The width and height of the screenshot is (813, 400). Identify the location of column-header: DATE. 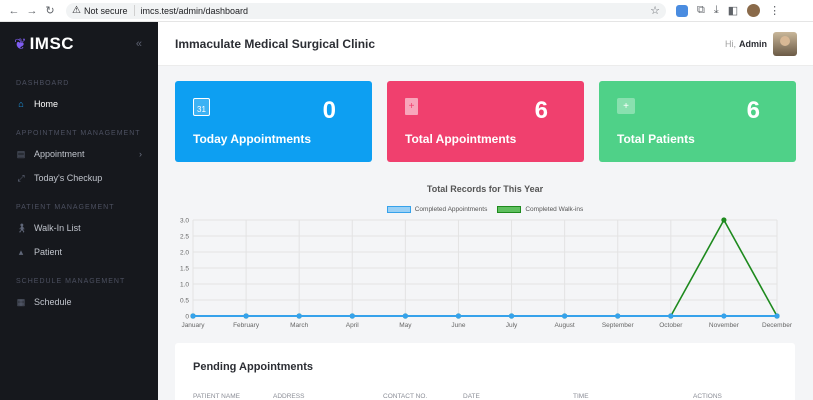
(471, 396).